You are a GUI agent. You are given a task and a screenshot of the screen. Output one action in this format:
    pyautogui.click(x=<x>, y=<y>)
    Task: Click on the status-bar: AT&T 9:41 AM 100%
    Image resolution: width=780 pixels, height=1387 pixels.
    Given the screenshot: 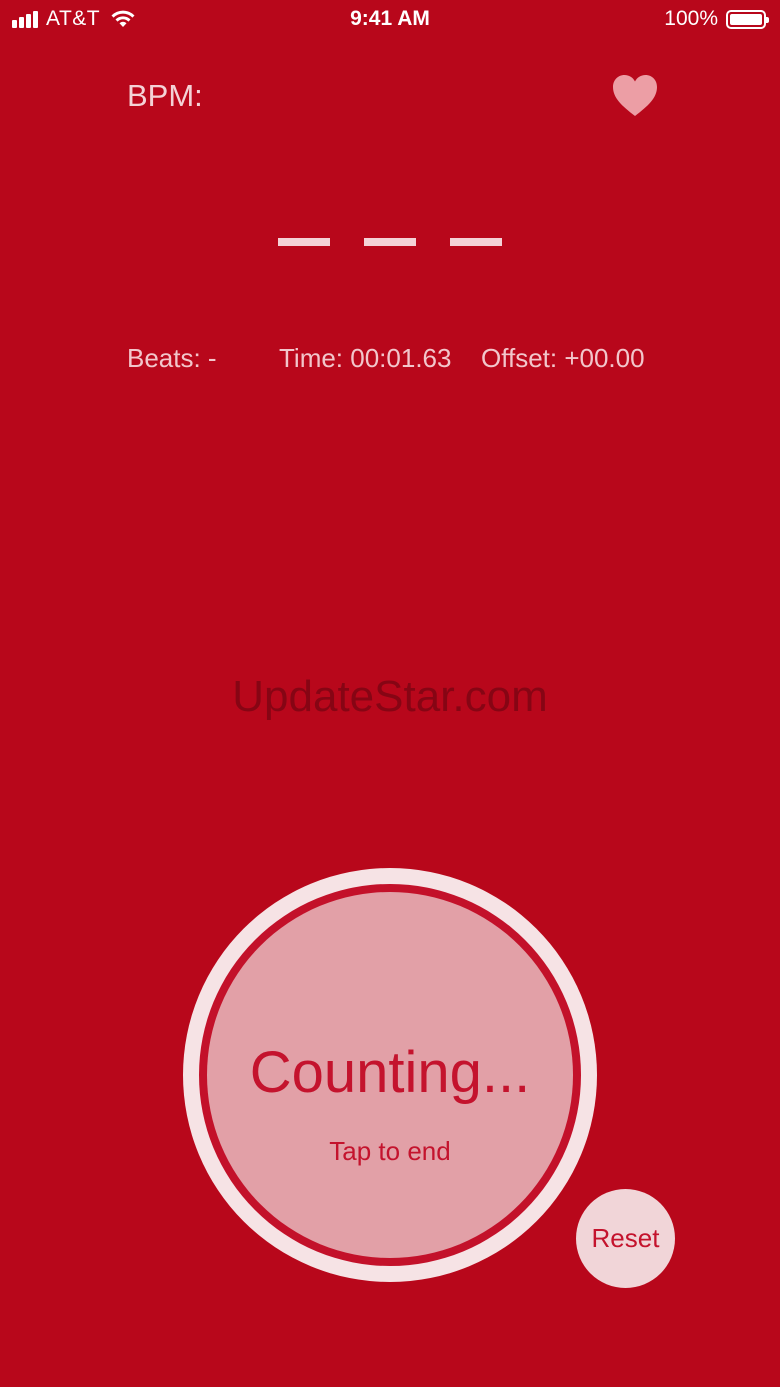 What is the action you would take?
    pyautogui.click(x=390, y=20)
    